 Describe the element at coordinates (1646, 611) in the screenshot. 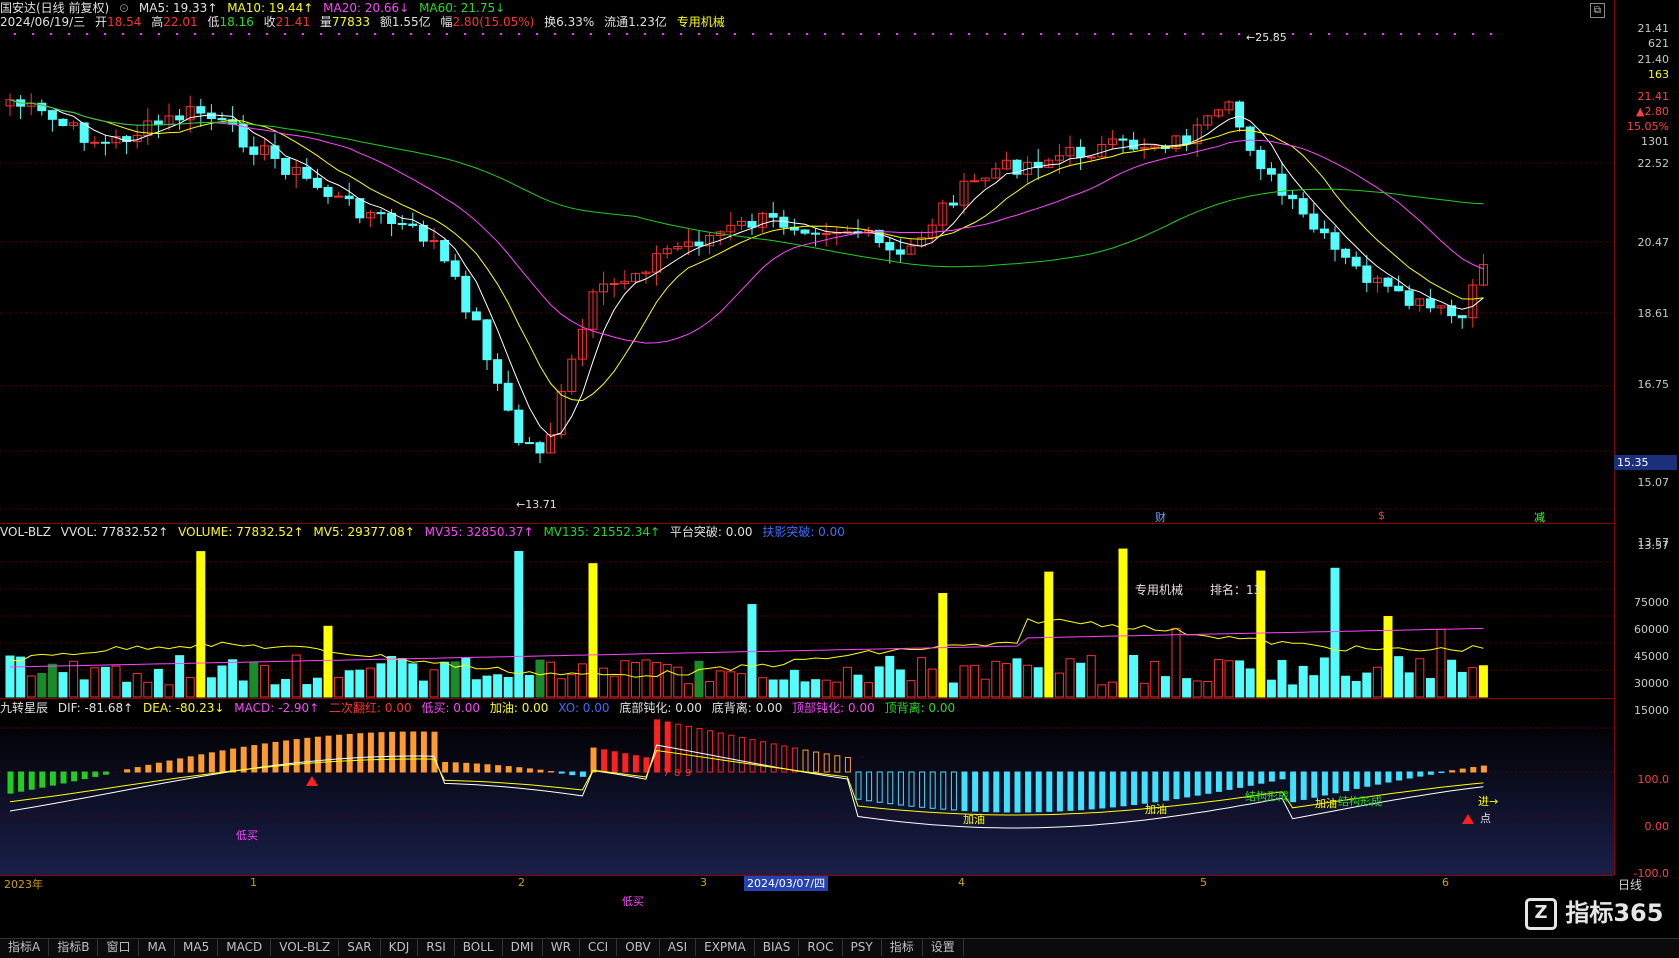

I see `volume-scale: 75000 60000 45000 30000 15000` at that location.